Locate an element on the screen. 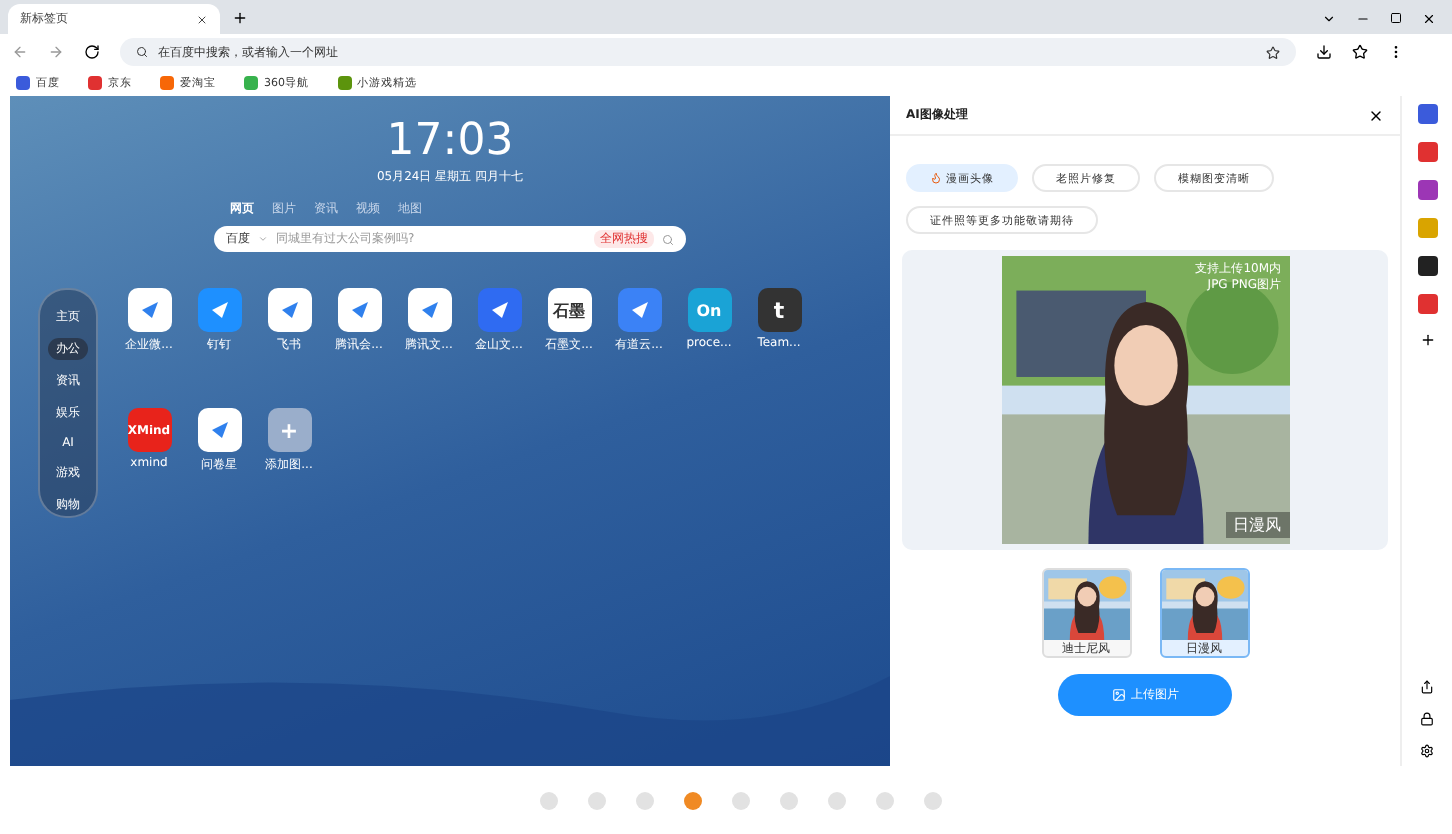 The width and height of the screenshot is (1452, 834). download-icon is located at coordinates (1324, 52).